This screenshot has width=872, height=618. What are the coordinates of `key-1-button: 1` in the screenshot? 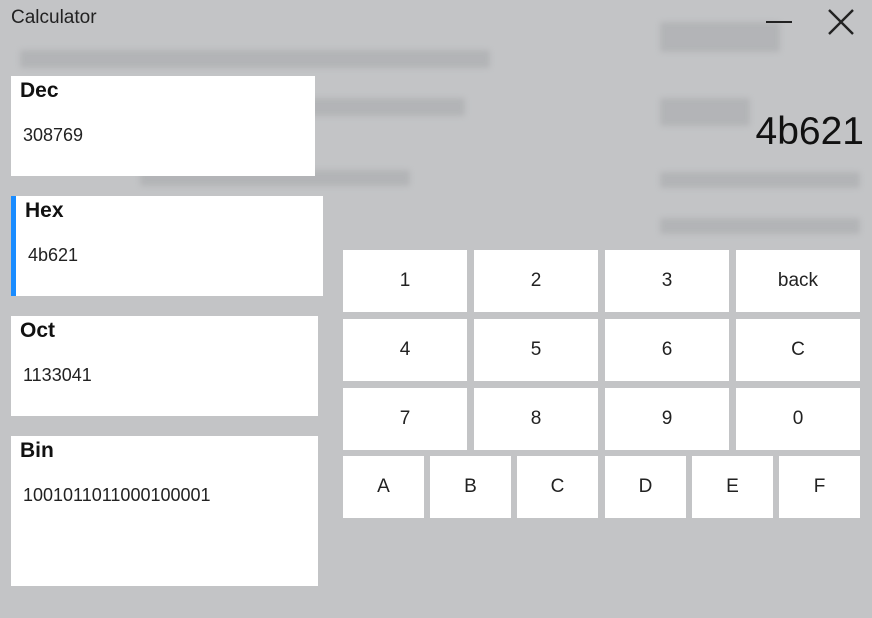 It's located at (405, 281).